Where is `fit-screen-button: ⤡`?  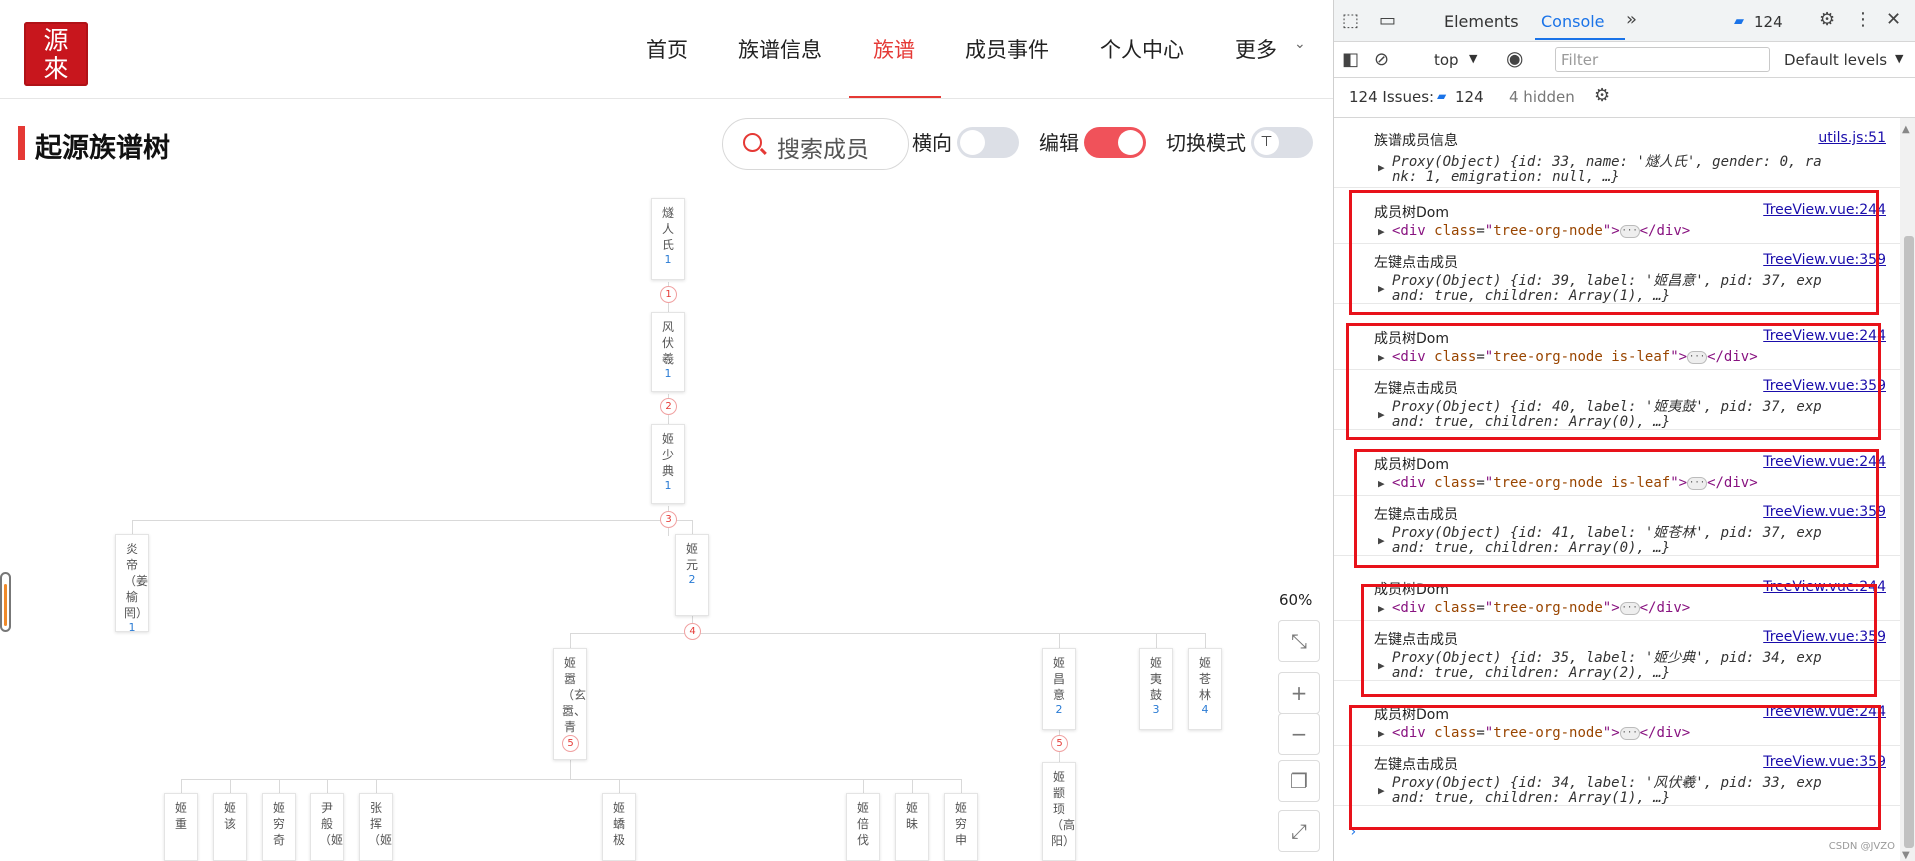 fit-screen-button: ⤡ is located at coordinates (1299, 641).